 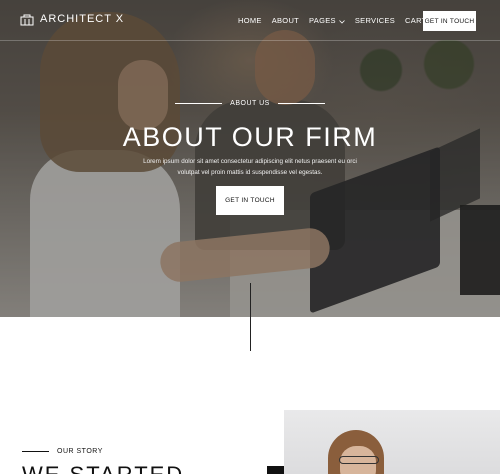 What do you see at coordinates (275, 470) in the screenshot?
I see `decorative-block` at bounding box center [275, 470].